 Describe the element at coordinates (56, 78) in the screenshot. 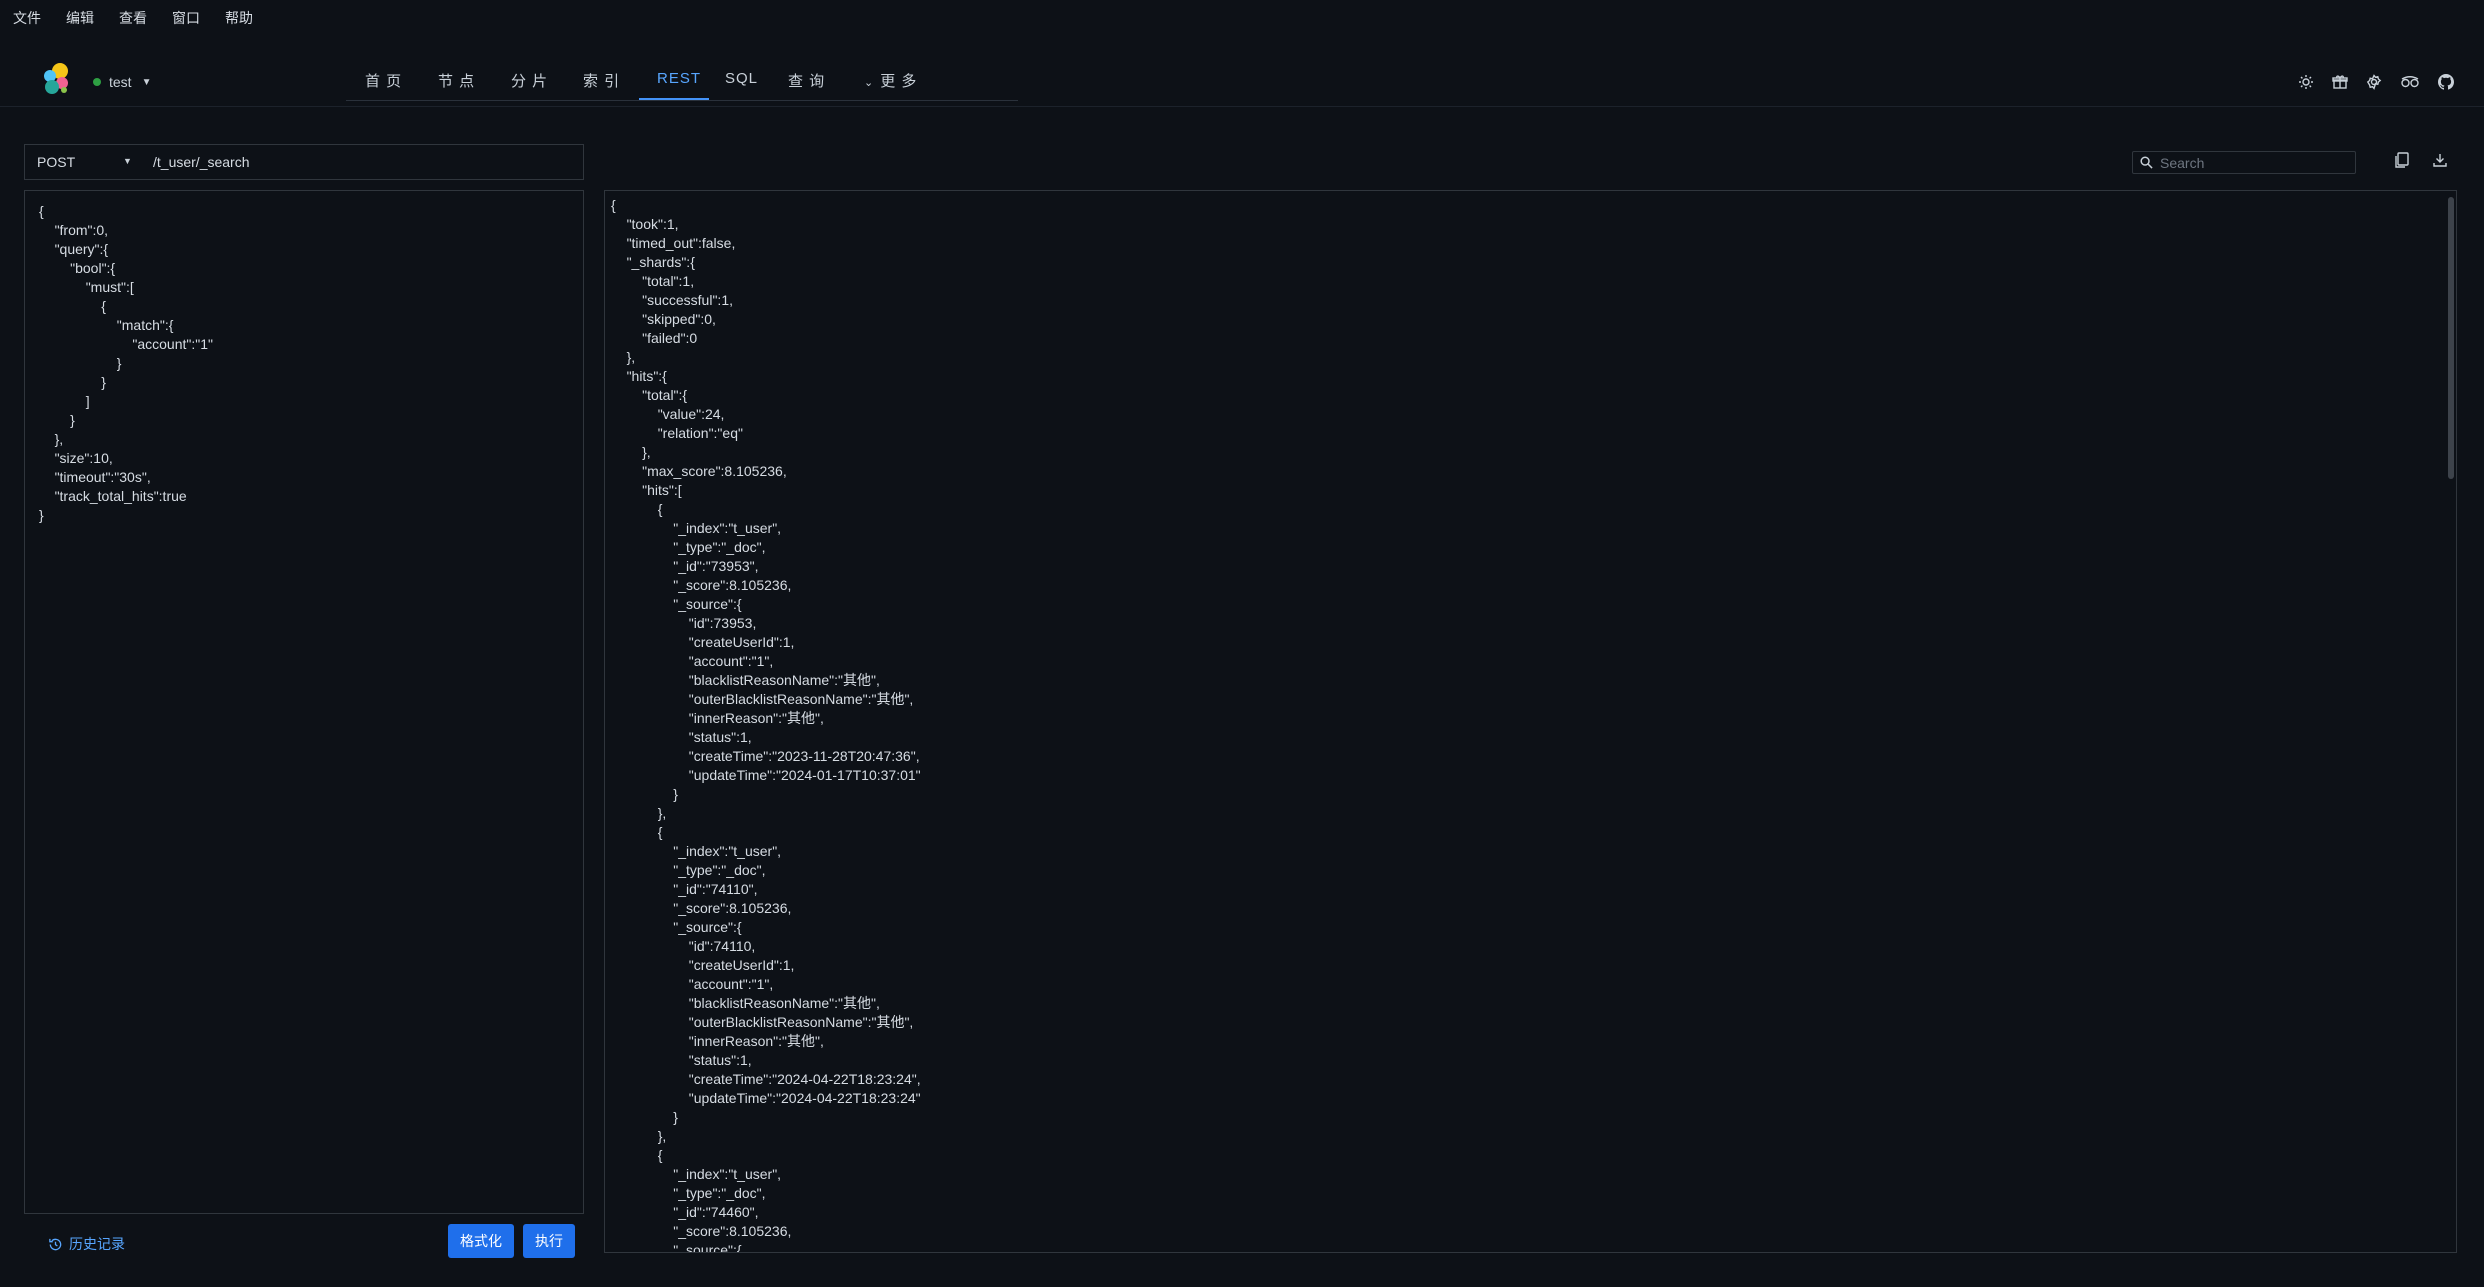

I see `app-logo` at that location.